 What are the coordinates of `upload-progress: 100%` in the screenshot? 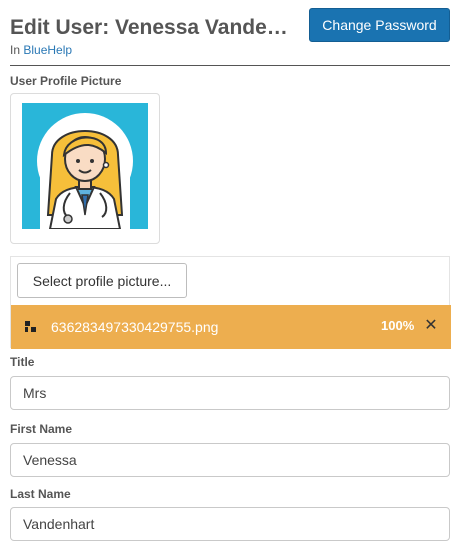 It's located at (398, 325).